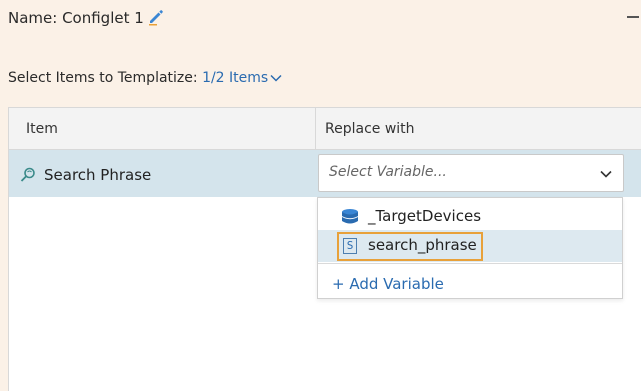 This screenshot has width=641, height=391. Describe the element at coordinates (470, 263) in the screenshot. I see `dropdown-divider` at that location.